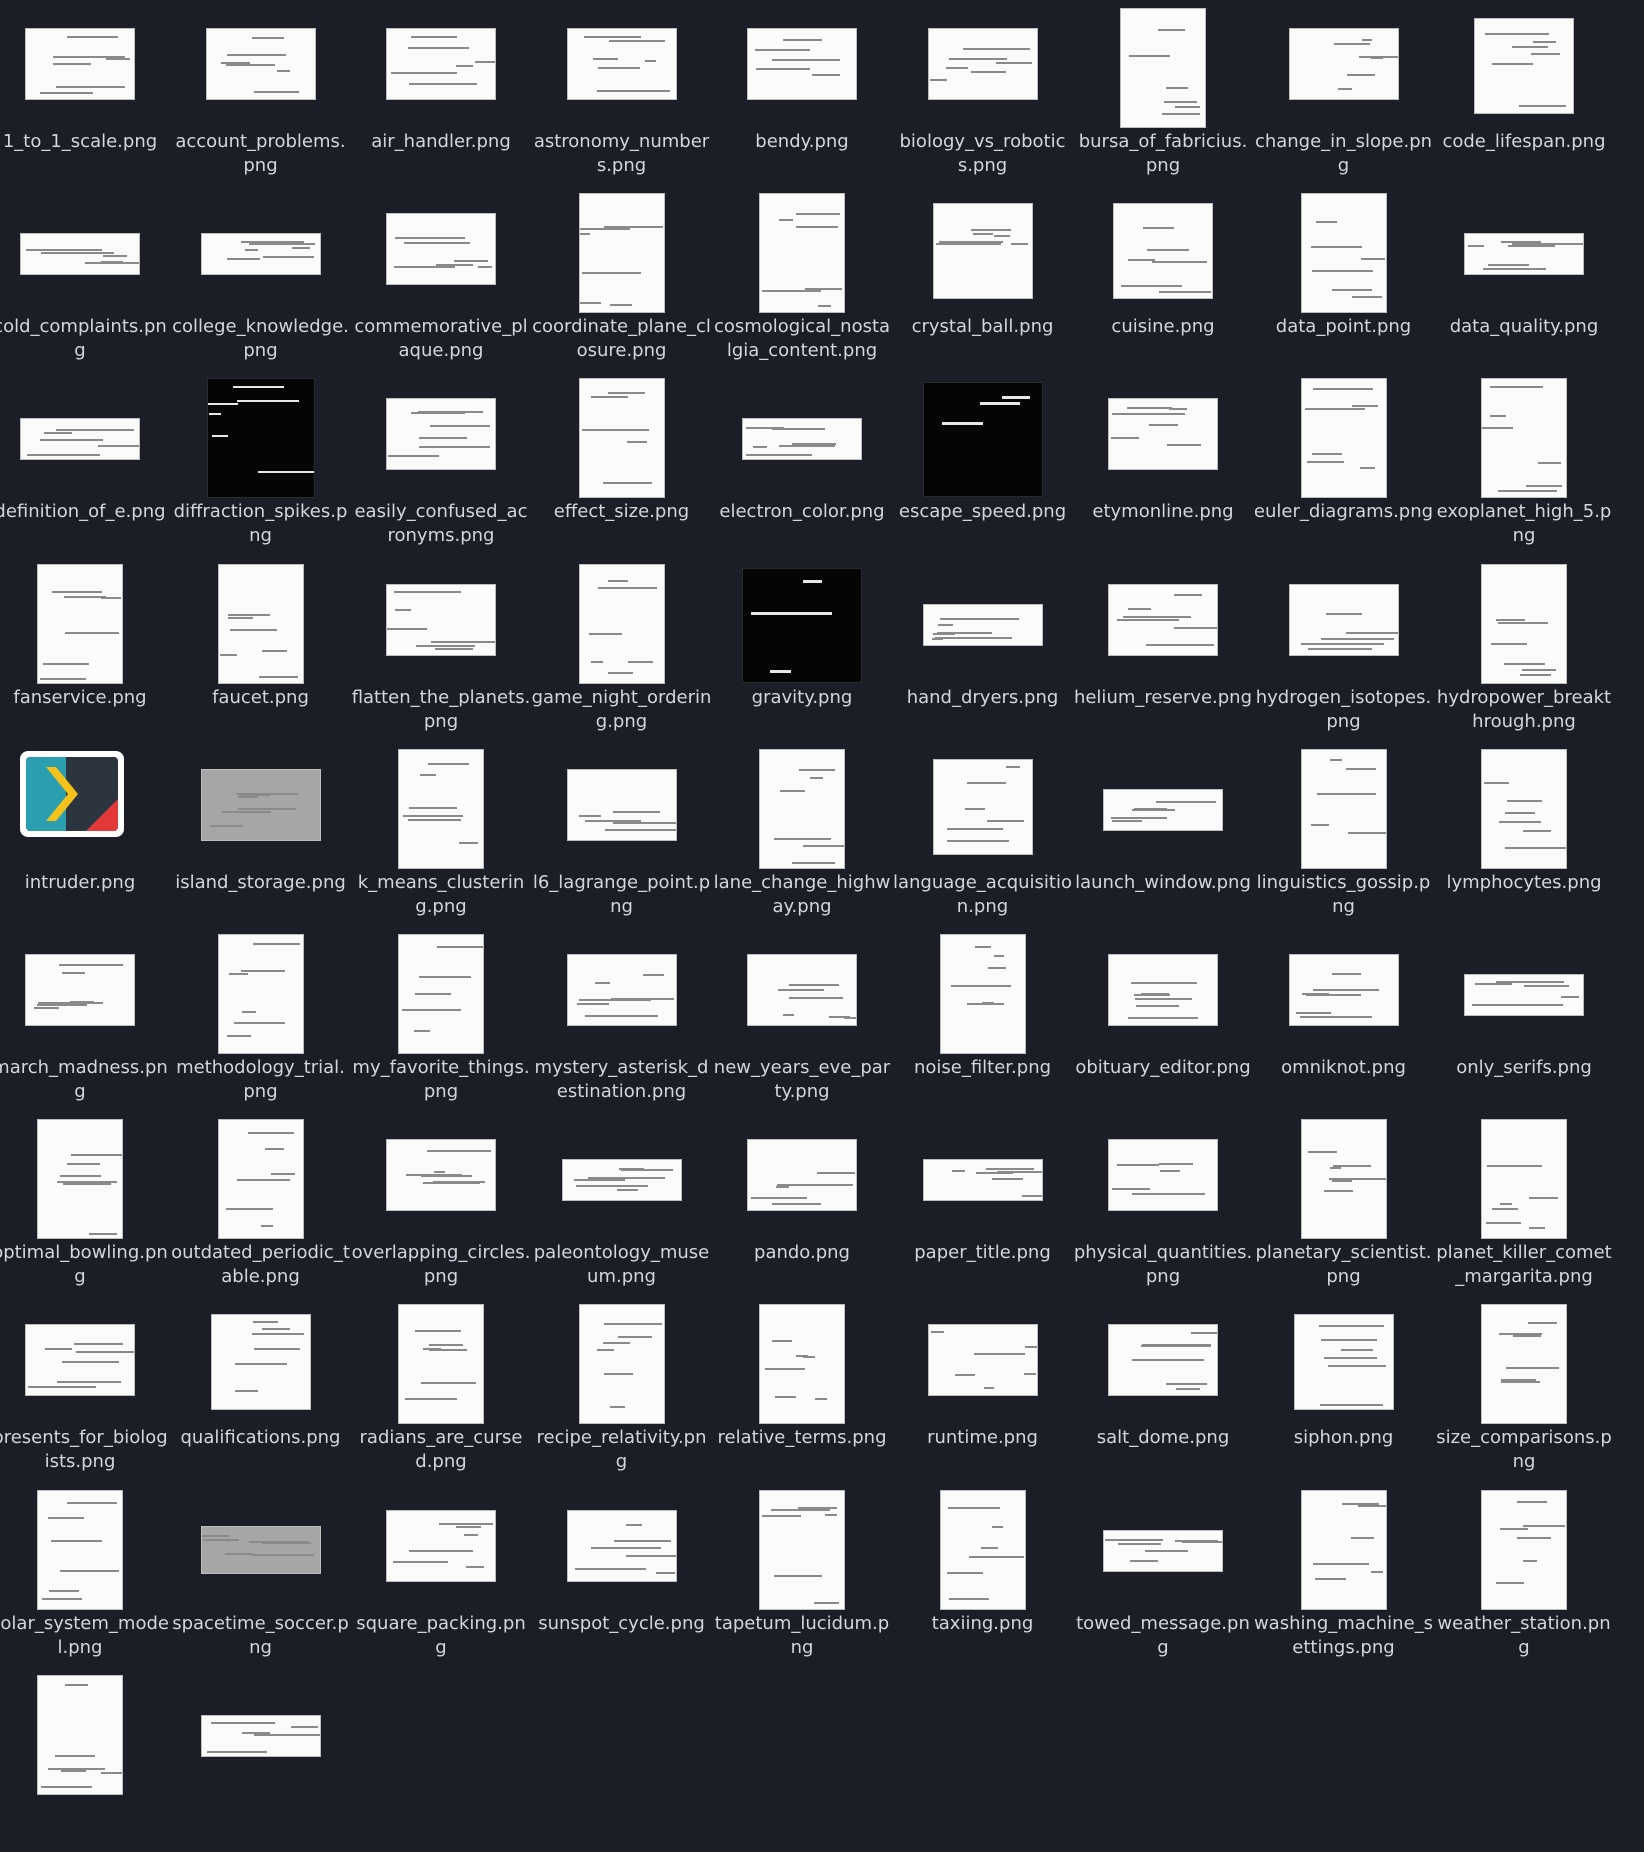  What do you see at coordinates (802, 92) in the screenshot?
I see `file-item: bendy.png` at bounding box center [802, 92].